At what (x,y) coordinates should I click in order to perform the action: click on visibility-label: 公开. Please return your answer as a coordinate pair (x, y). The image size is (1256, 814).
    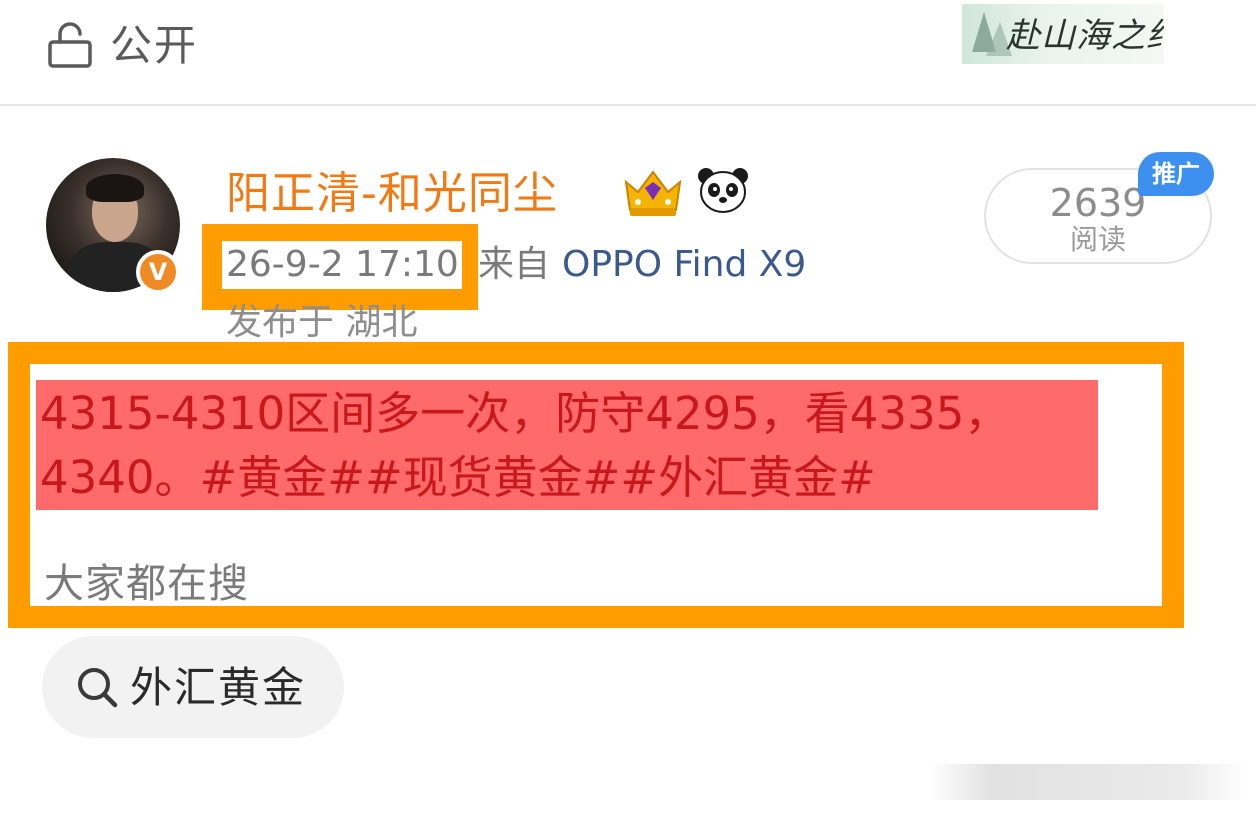
    Looking at the image, I should click on (154, 46).